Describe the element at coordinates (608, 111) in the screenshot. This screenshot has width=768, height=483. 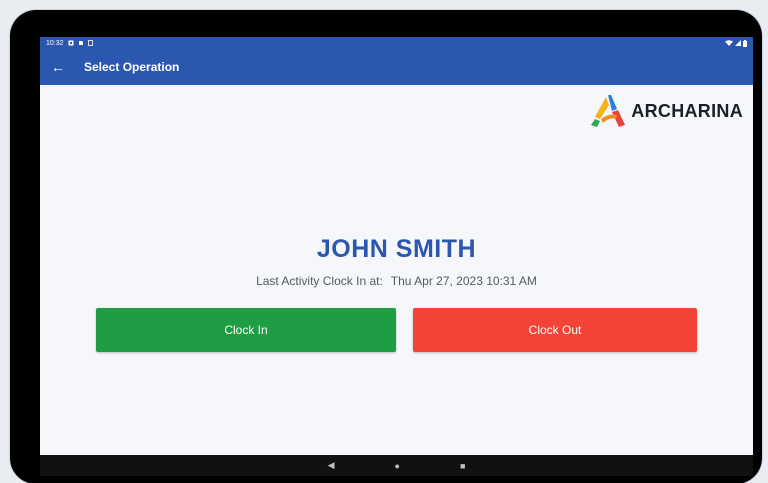
I see `archarina-logo-icon` at that location.